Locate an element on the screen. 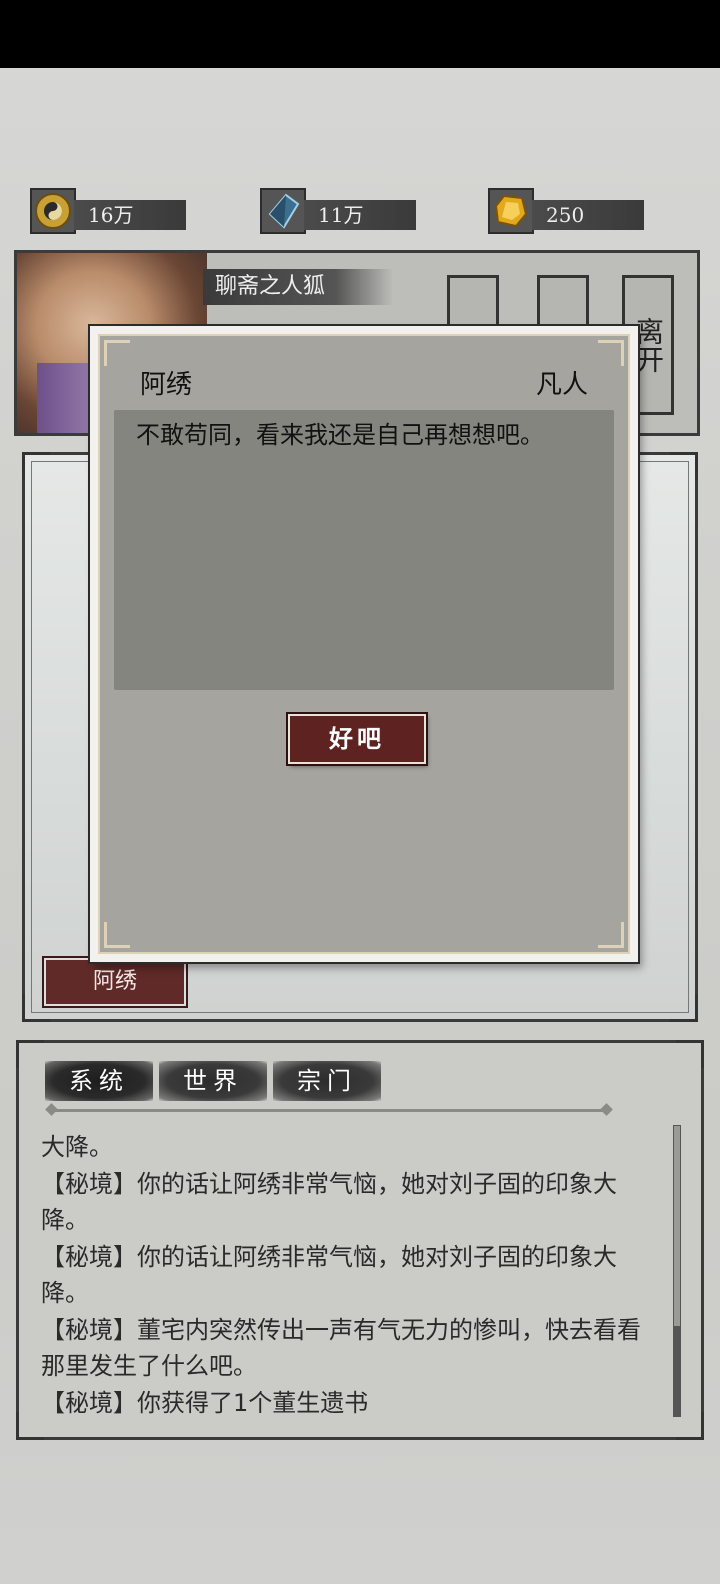  blue-crystal-icon is located at coordinates (283, 211).